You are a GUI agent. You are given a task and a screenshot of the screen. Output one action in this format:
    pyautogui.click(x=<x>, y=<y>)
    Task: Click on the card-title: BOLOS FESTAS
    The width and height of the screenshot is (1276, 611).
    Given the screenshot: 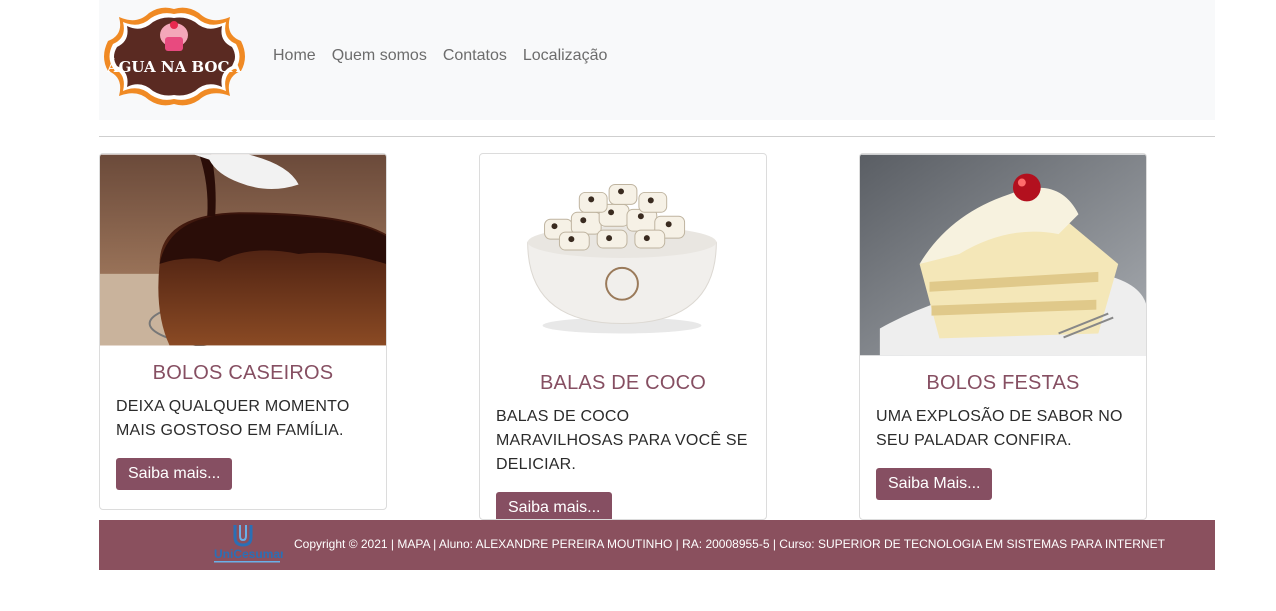 What is the action you would take?
    pyautogui.click(x=1003, y=383)
    